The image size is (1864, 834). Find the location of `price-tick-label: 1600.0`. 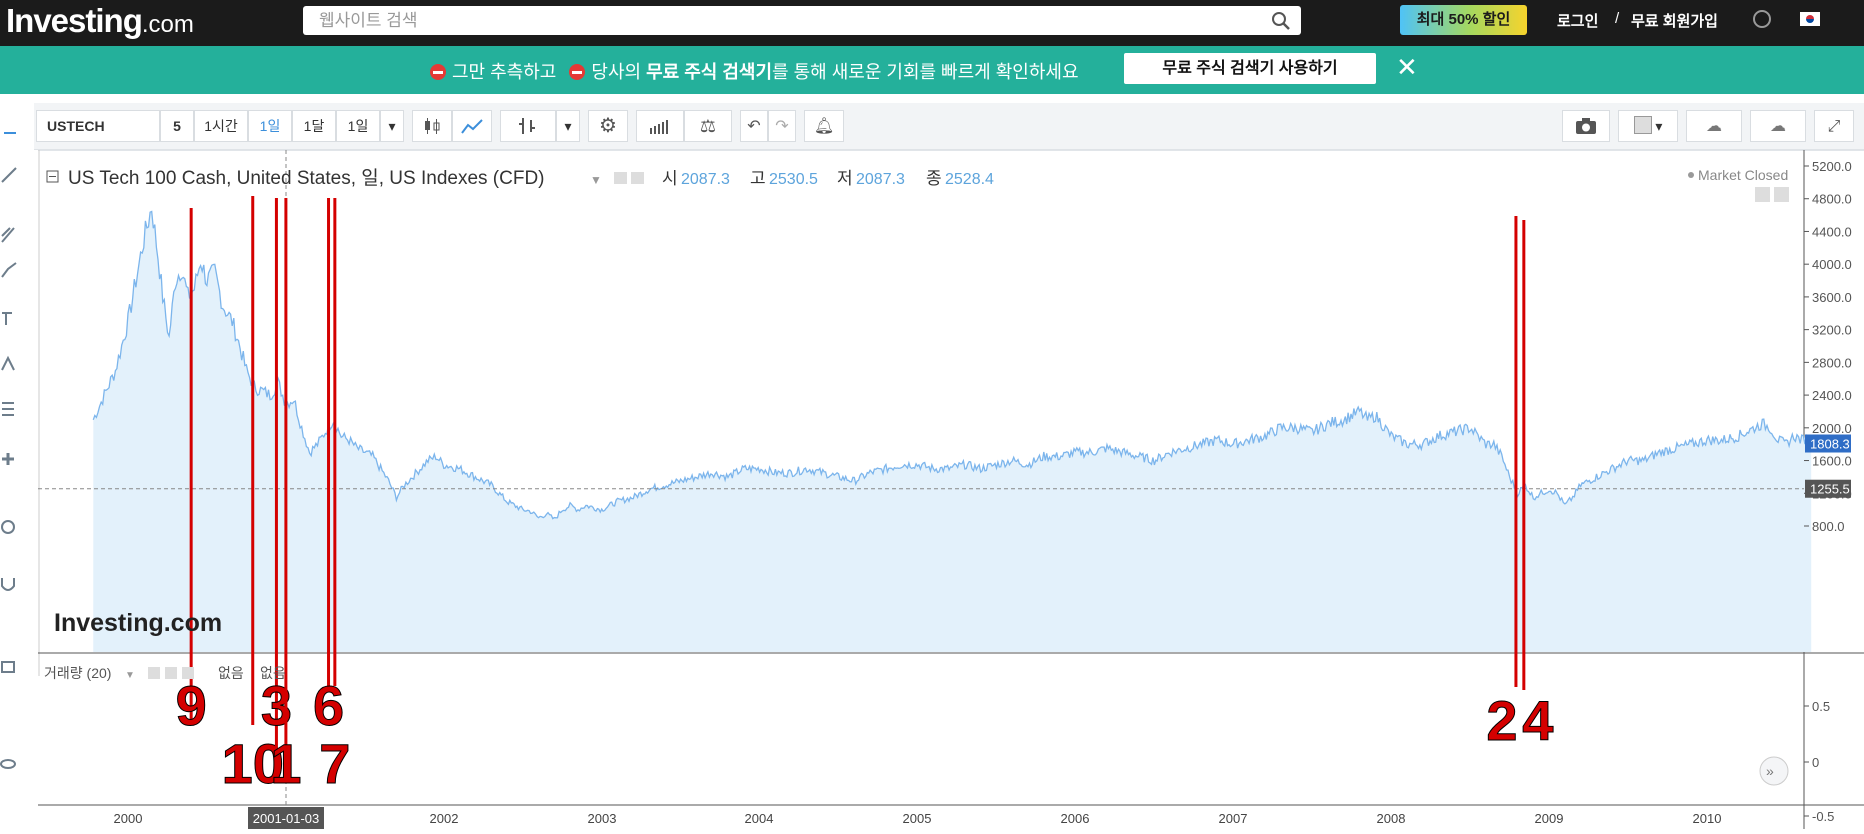

price-tick-label: 1600.0 is located at coordinates (1832, 461).